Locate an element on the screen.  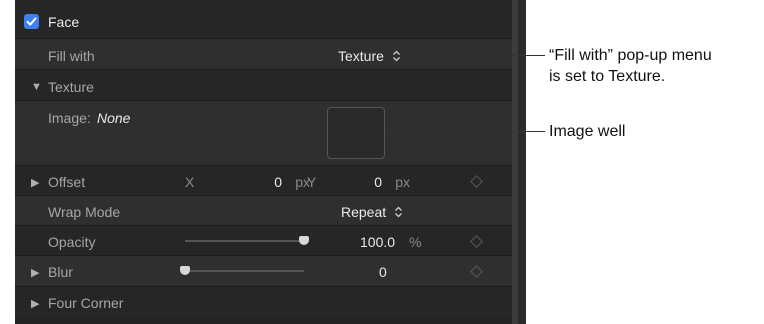
checkmark-icon is located at coordinates (31, 21).